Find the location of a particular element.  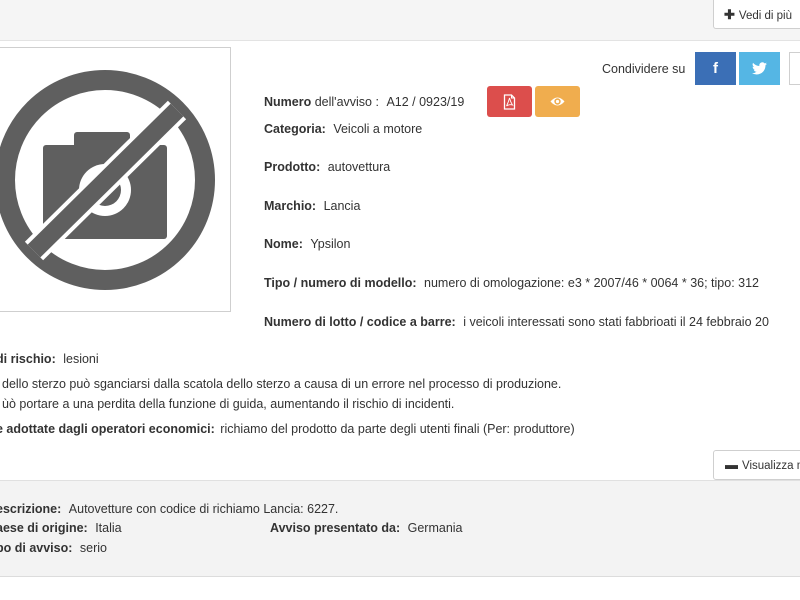

pdf-button is located at coordinates (509, 101).